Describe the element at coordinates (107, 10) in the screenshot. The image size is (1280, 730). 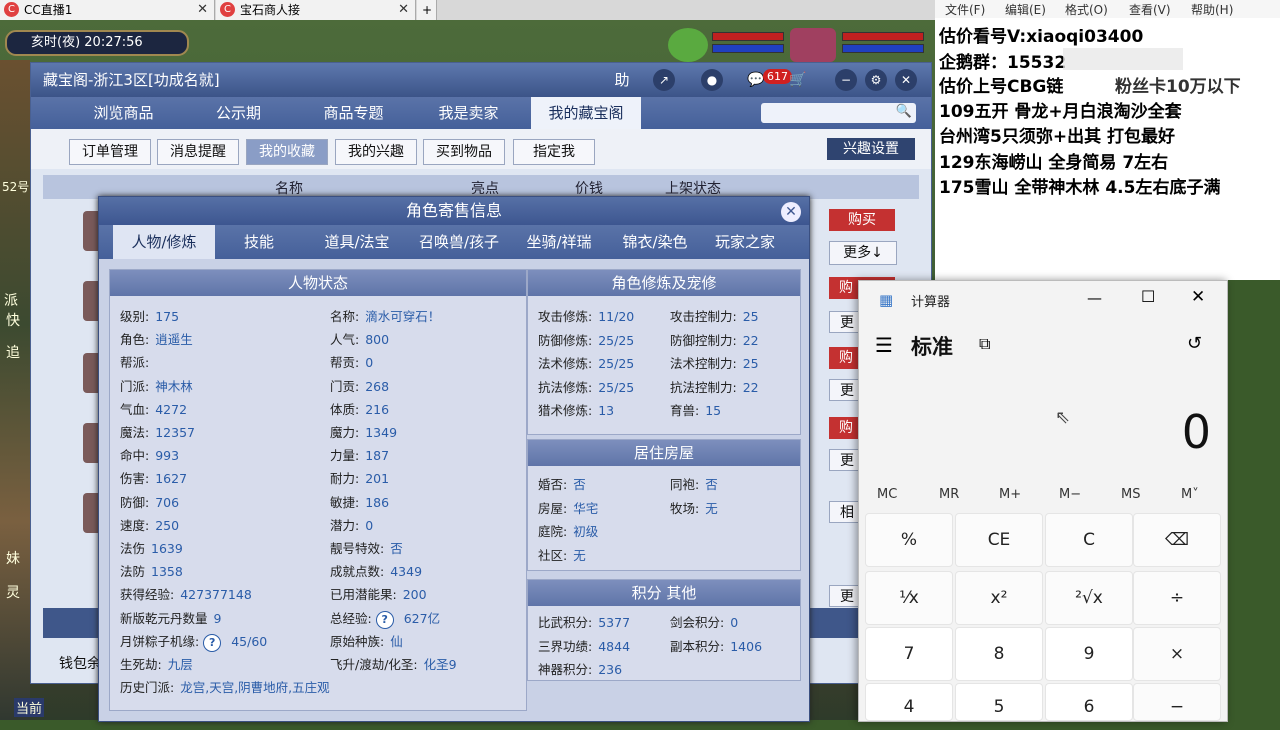
I see `browser-tab-cc: C CC直播1 ✕` at that location.